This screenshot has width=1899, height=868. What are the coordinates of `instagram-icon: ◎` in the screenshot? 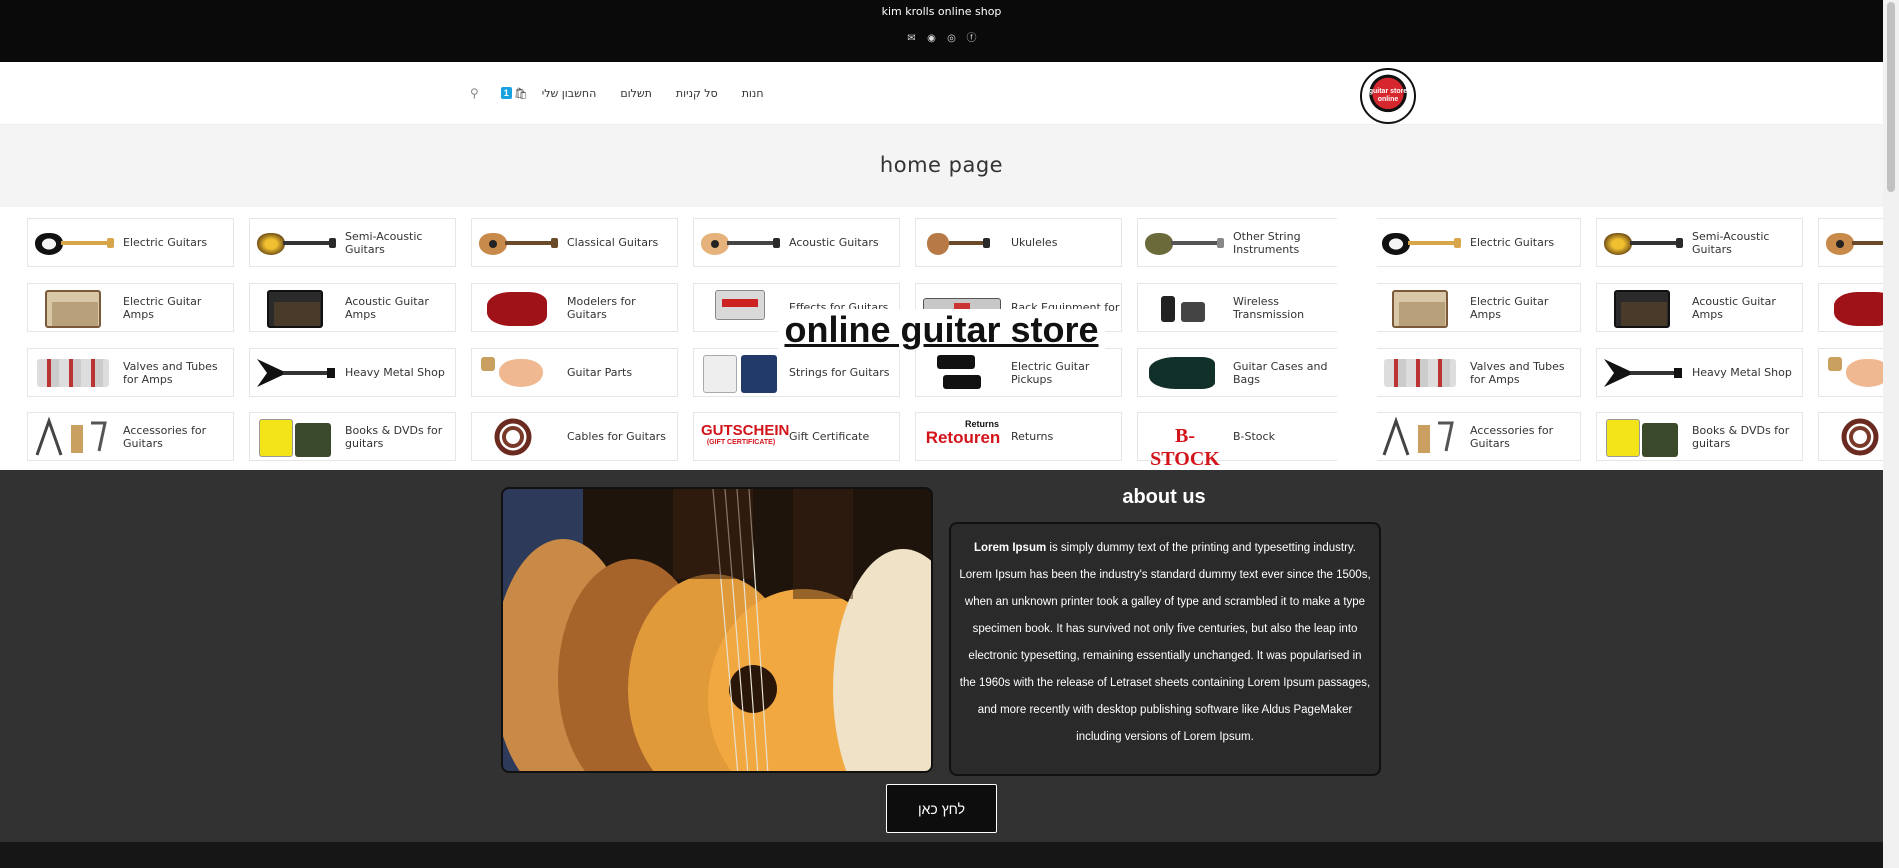 It's located at (952, 39).